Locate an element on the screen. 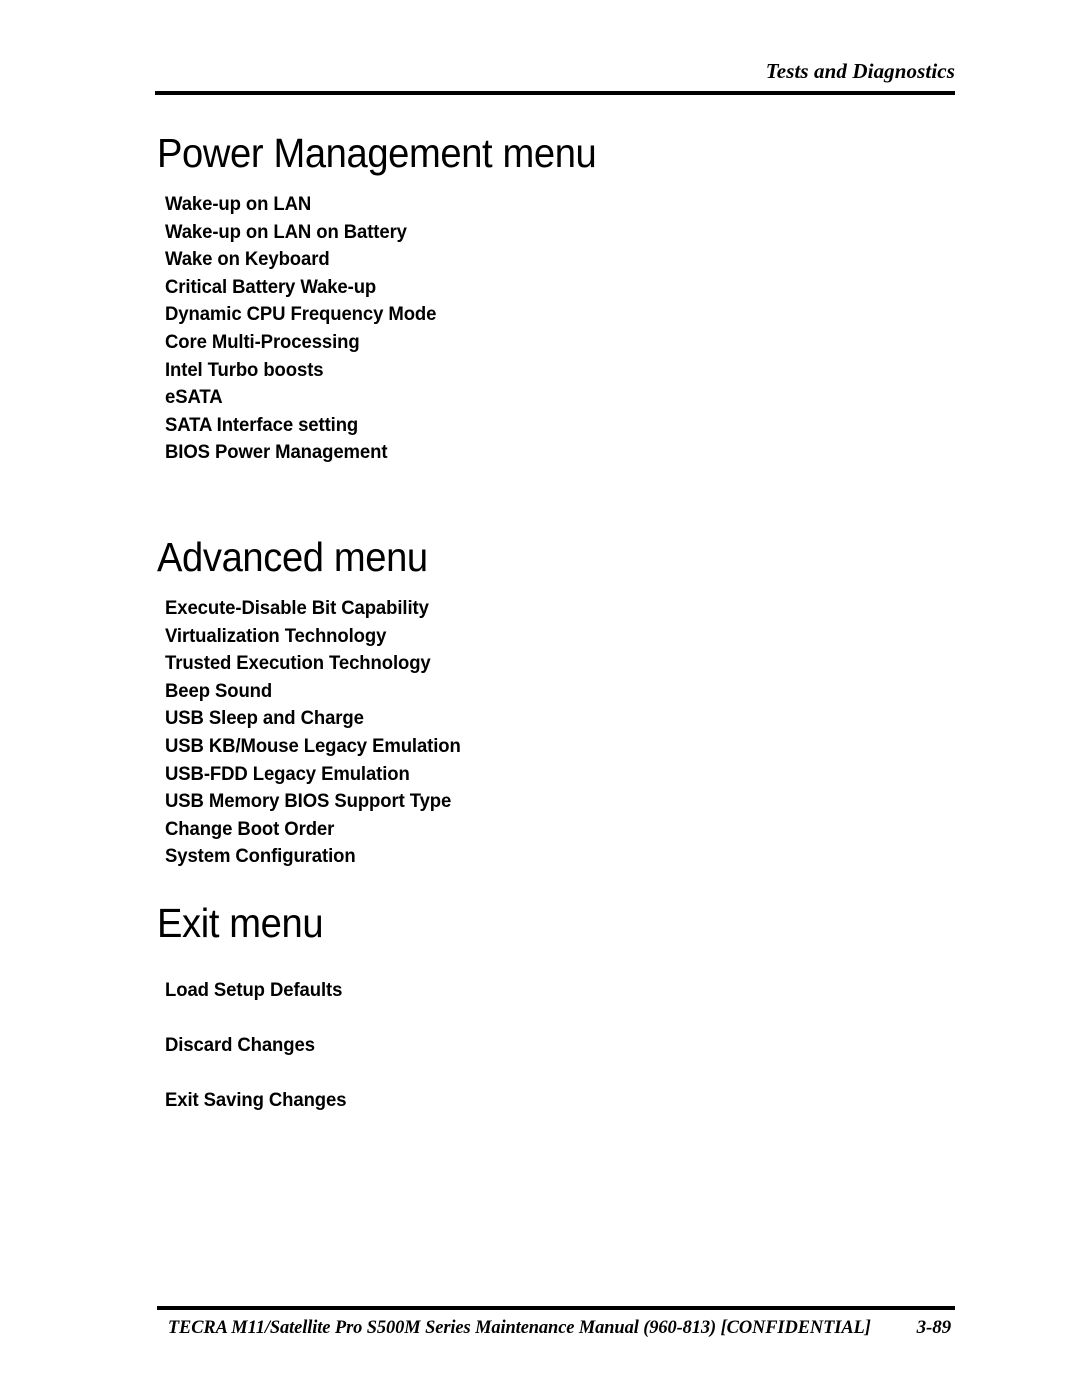  list-item: Beep Sound is located at coordinates (219, 690).